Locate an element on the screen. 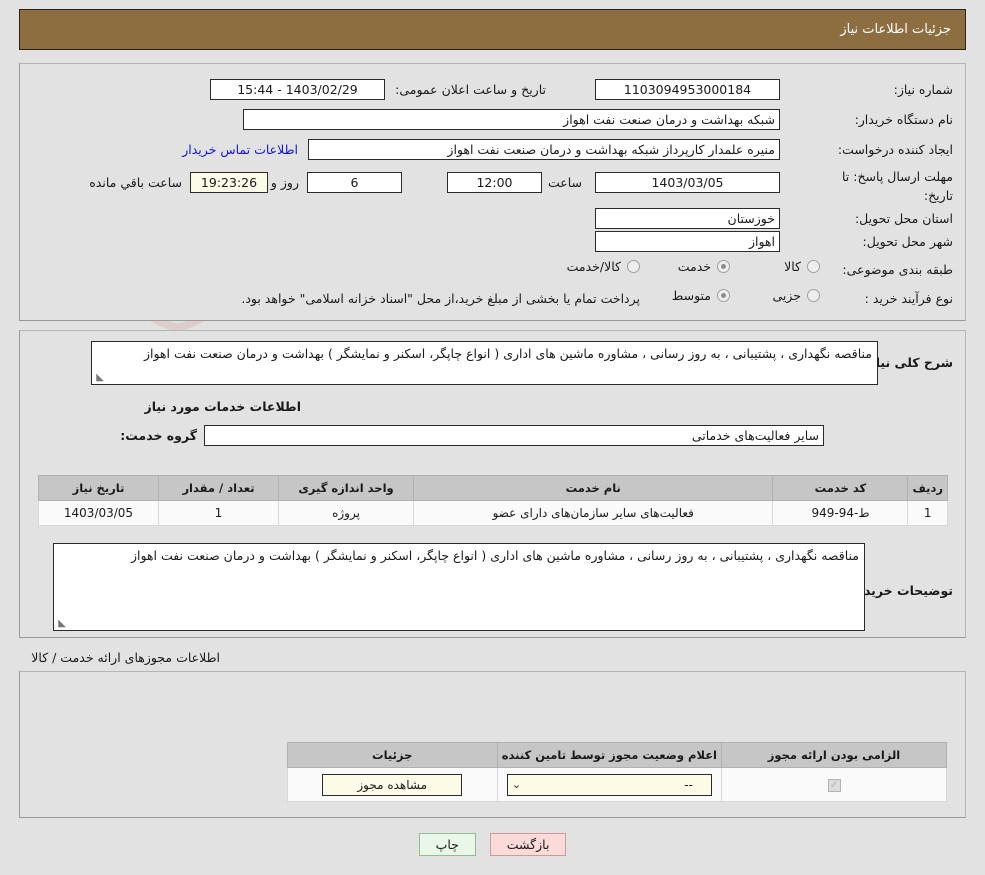 This screenshot has width=985, height=875. creator-label: ایجاد کننده درخواست: is located at coordinates (895, 149).